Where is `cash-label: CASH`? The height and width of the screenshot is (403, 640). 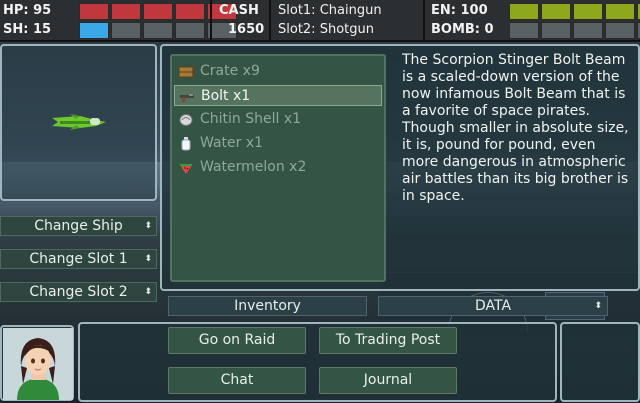 cash-label: CASH is located at coordinates (239, 10).